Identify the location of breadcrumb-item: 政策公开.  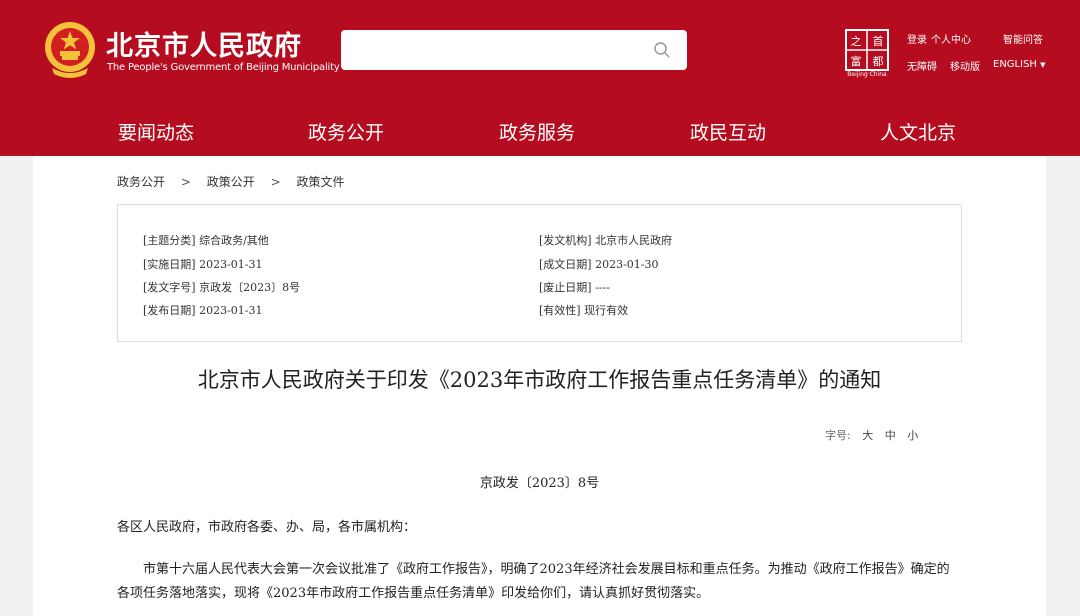
(231, 181).